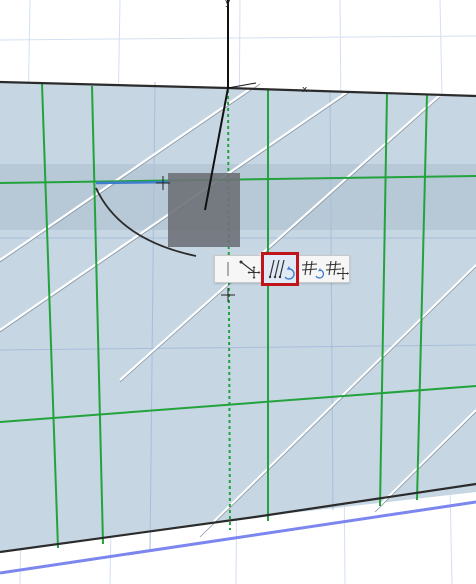 Image resolution: width=476 pixels, height=584 pixels. I want to click on rotate-grid-button, so click(313, 269).